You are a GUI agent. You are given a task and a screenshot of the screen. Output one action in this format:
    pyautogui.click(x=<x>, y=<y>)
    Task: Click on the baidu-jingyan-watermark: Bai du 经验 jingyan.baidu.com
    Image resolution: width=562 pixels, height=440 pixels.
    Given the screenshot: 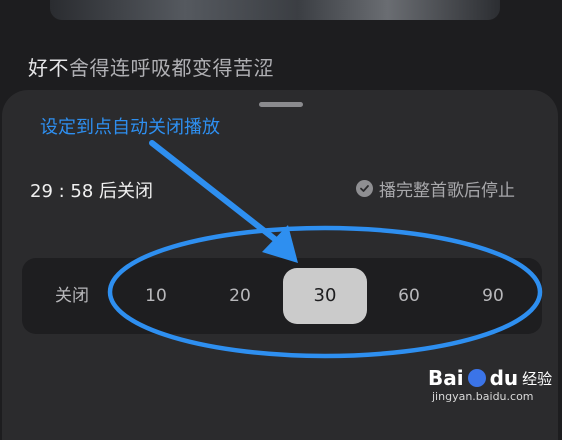 What is the action you would take?
    pyautogui.click(x=493, y=391)
    